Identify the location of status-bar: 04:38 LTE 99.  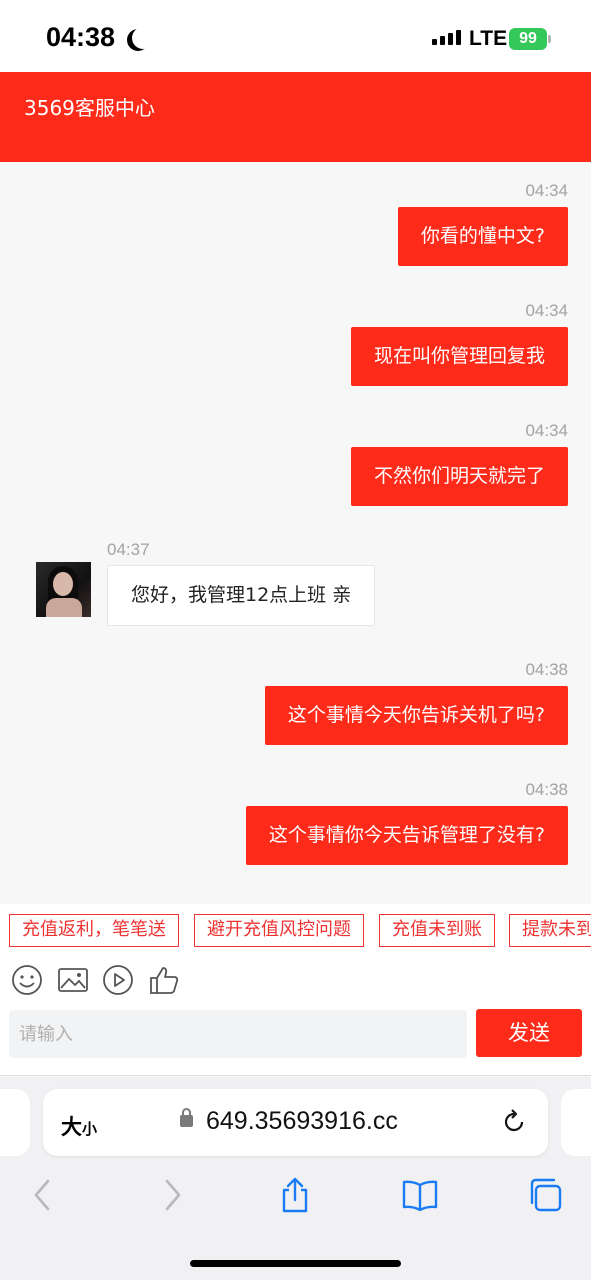
(295, 36).